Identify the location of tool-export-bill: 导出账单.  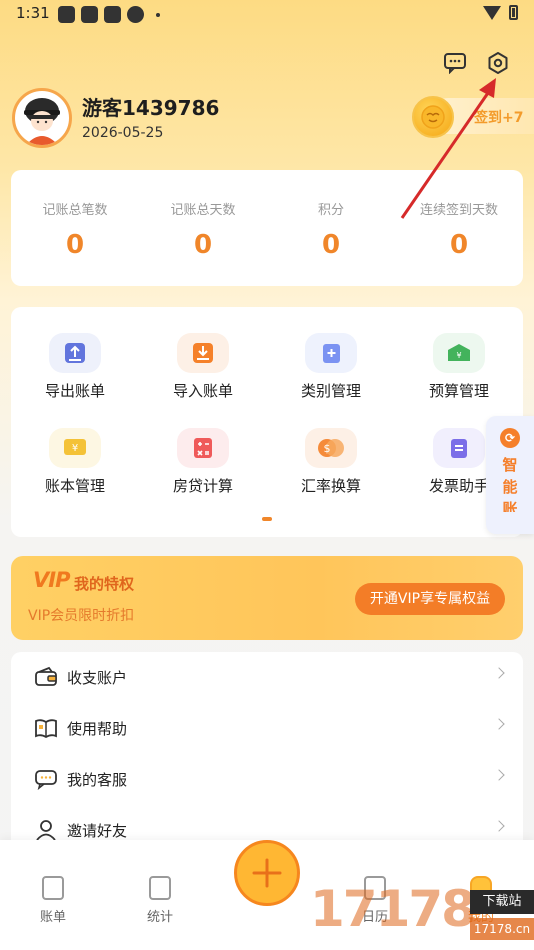
(75, 367).